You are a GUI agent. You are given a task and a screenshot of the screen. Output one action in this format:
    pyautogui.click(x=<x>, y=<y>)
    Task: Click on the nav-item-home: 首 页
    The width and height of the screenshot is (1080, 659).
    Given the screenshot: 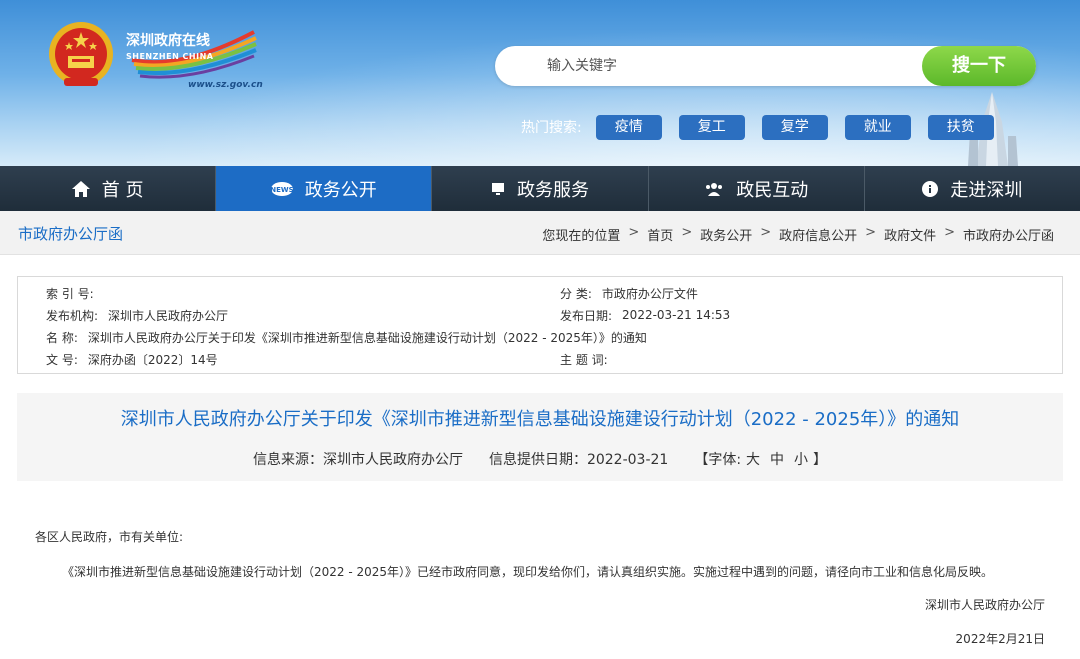 What is the action you would take?
    pyautogui.click(x=108, y=188)
    